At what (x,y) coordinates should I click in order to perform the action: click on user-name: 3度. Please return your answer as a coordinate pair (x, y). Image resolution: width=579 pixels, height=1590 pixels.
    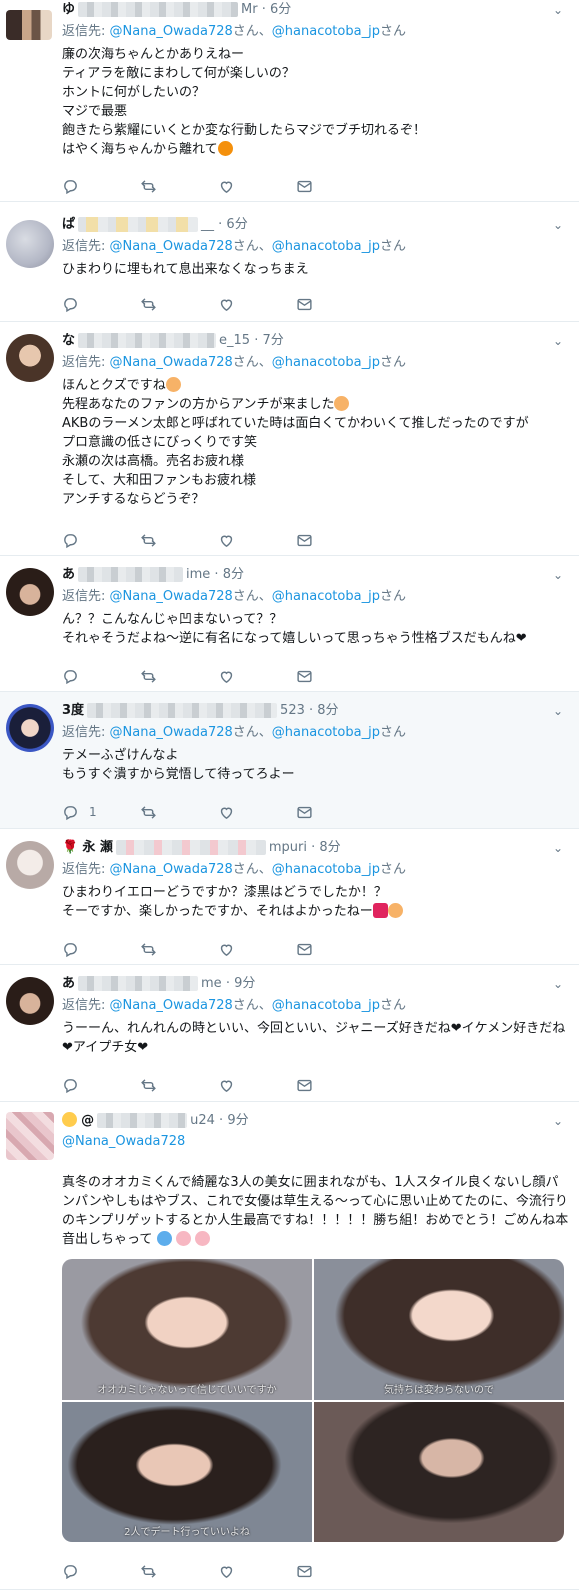
    Looking at the image, I should click on (73, 710).